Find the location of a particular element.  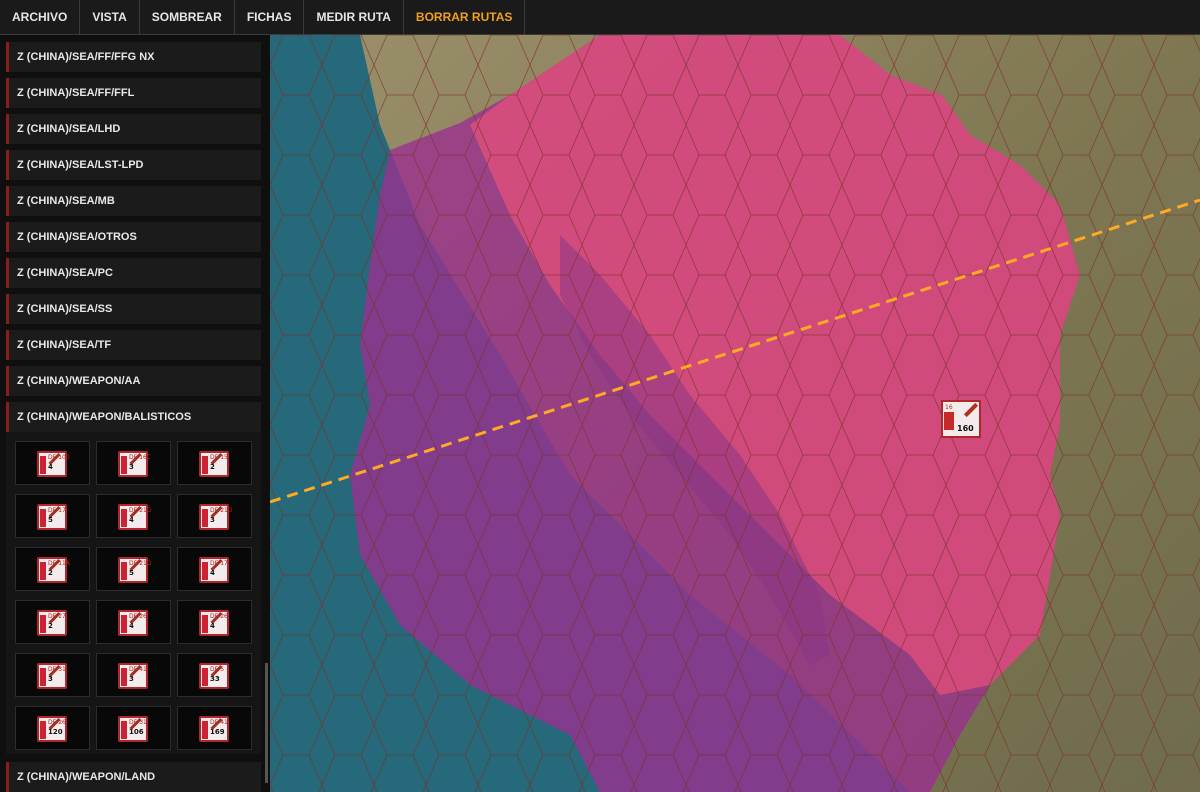

unit-counter: DF-27 2 is located at coordinates (52, 622).